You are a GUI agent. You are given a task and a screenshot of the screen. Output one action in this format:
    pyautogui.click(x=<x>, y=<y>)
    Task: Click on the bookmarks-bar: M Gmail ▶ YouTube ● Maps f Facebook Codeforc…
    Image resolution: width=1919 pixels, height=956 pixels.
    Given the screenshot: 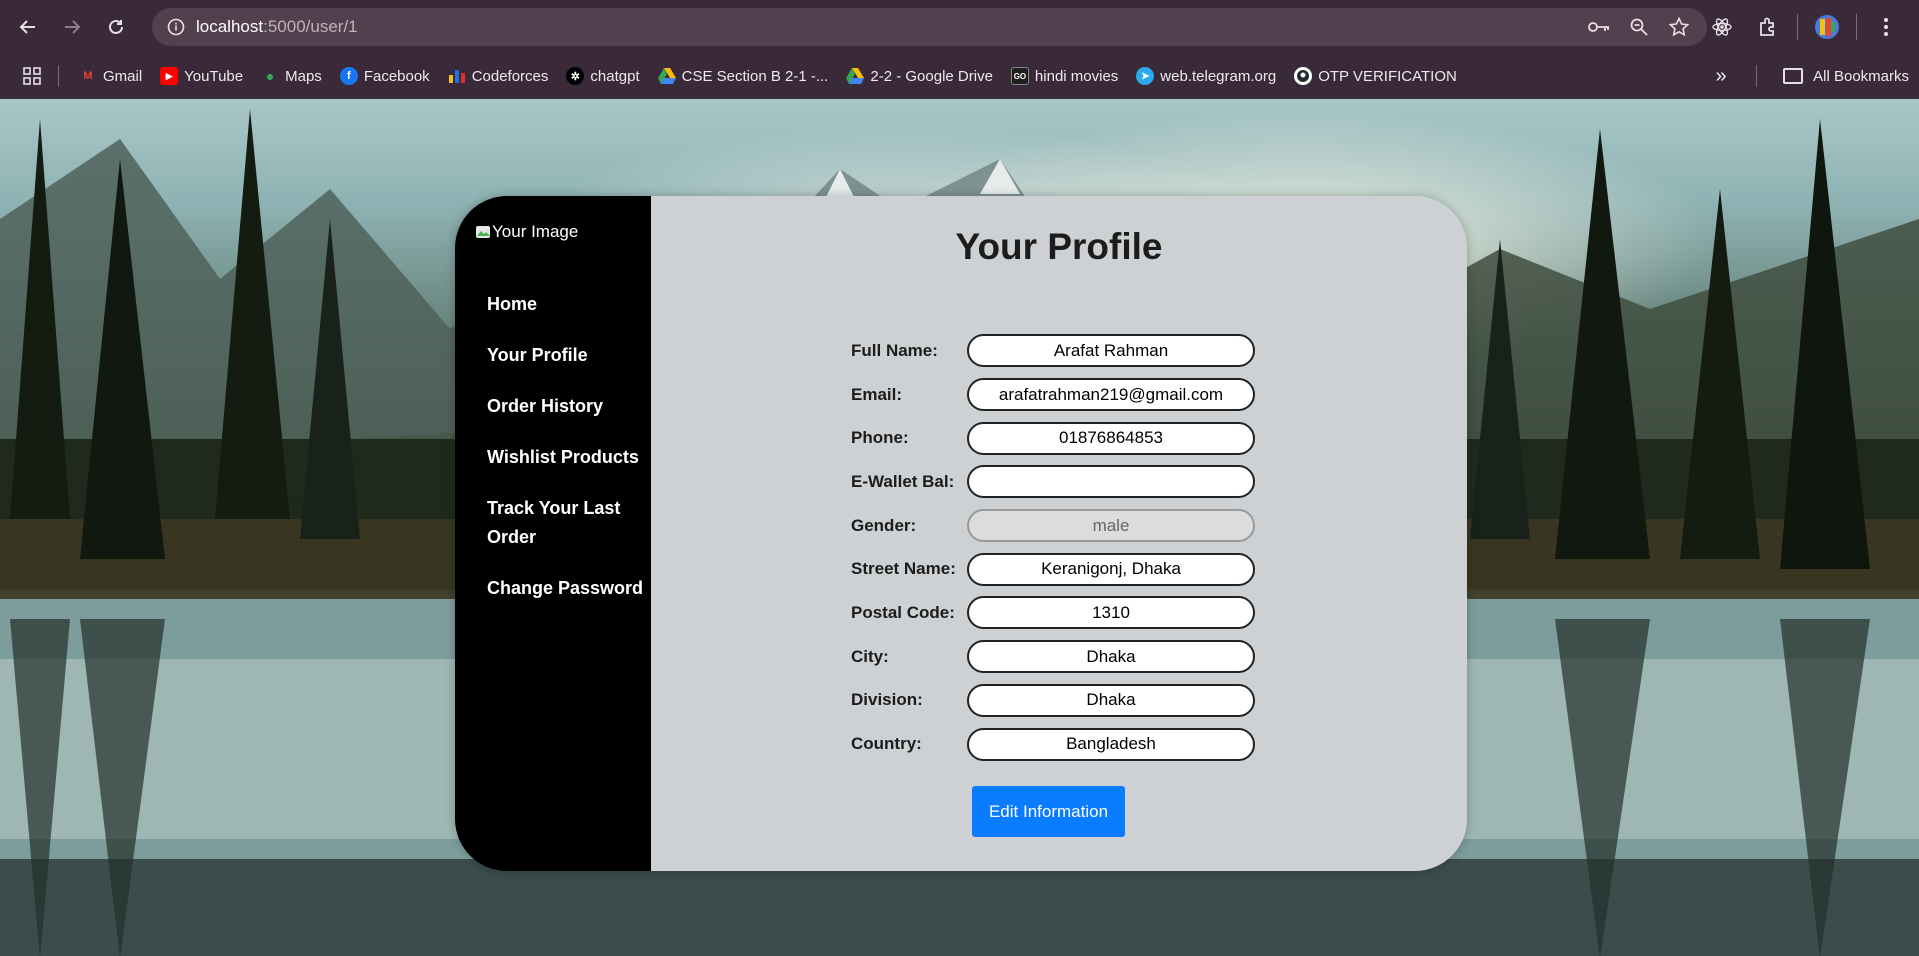 What is the action you would take?
    pyautogui.click(x=959, y=76)
    